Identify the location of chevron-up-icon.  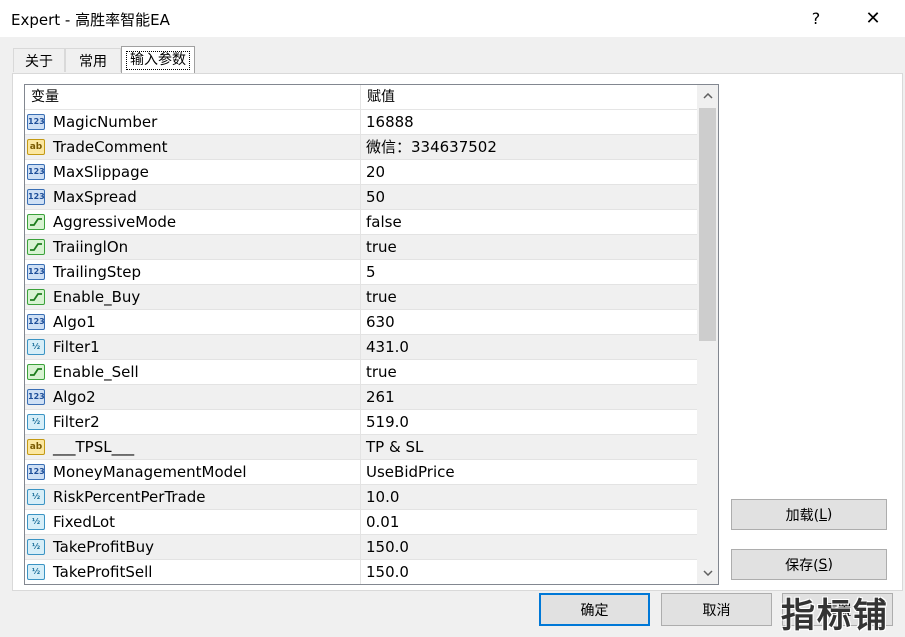
(707, 96).